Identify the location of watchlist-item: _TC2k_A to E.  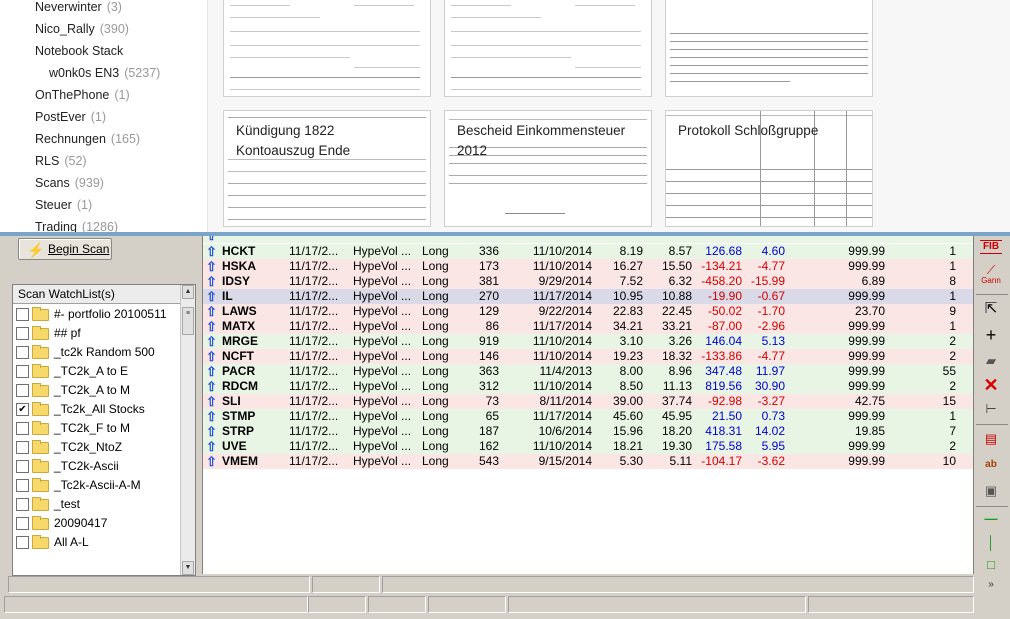
(98, 371).